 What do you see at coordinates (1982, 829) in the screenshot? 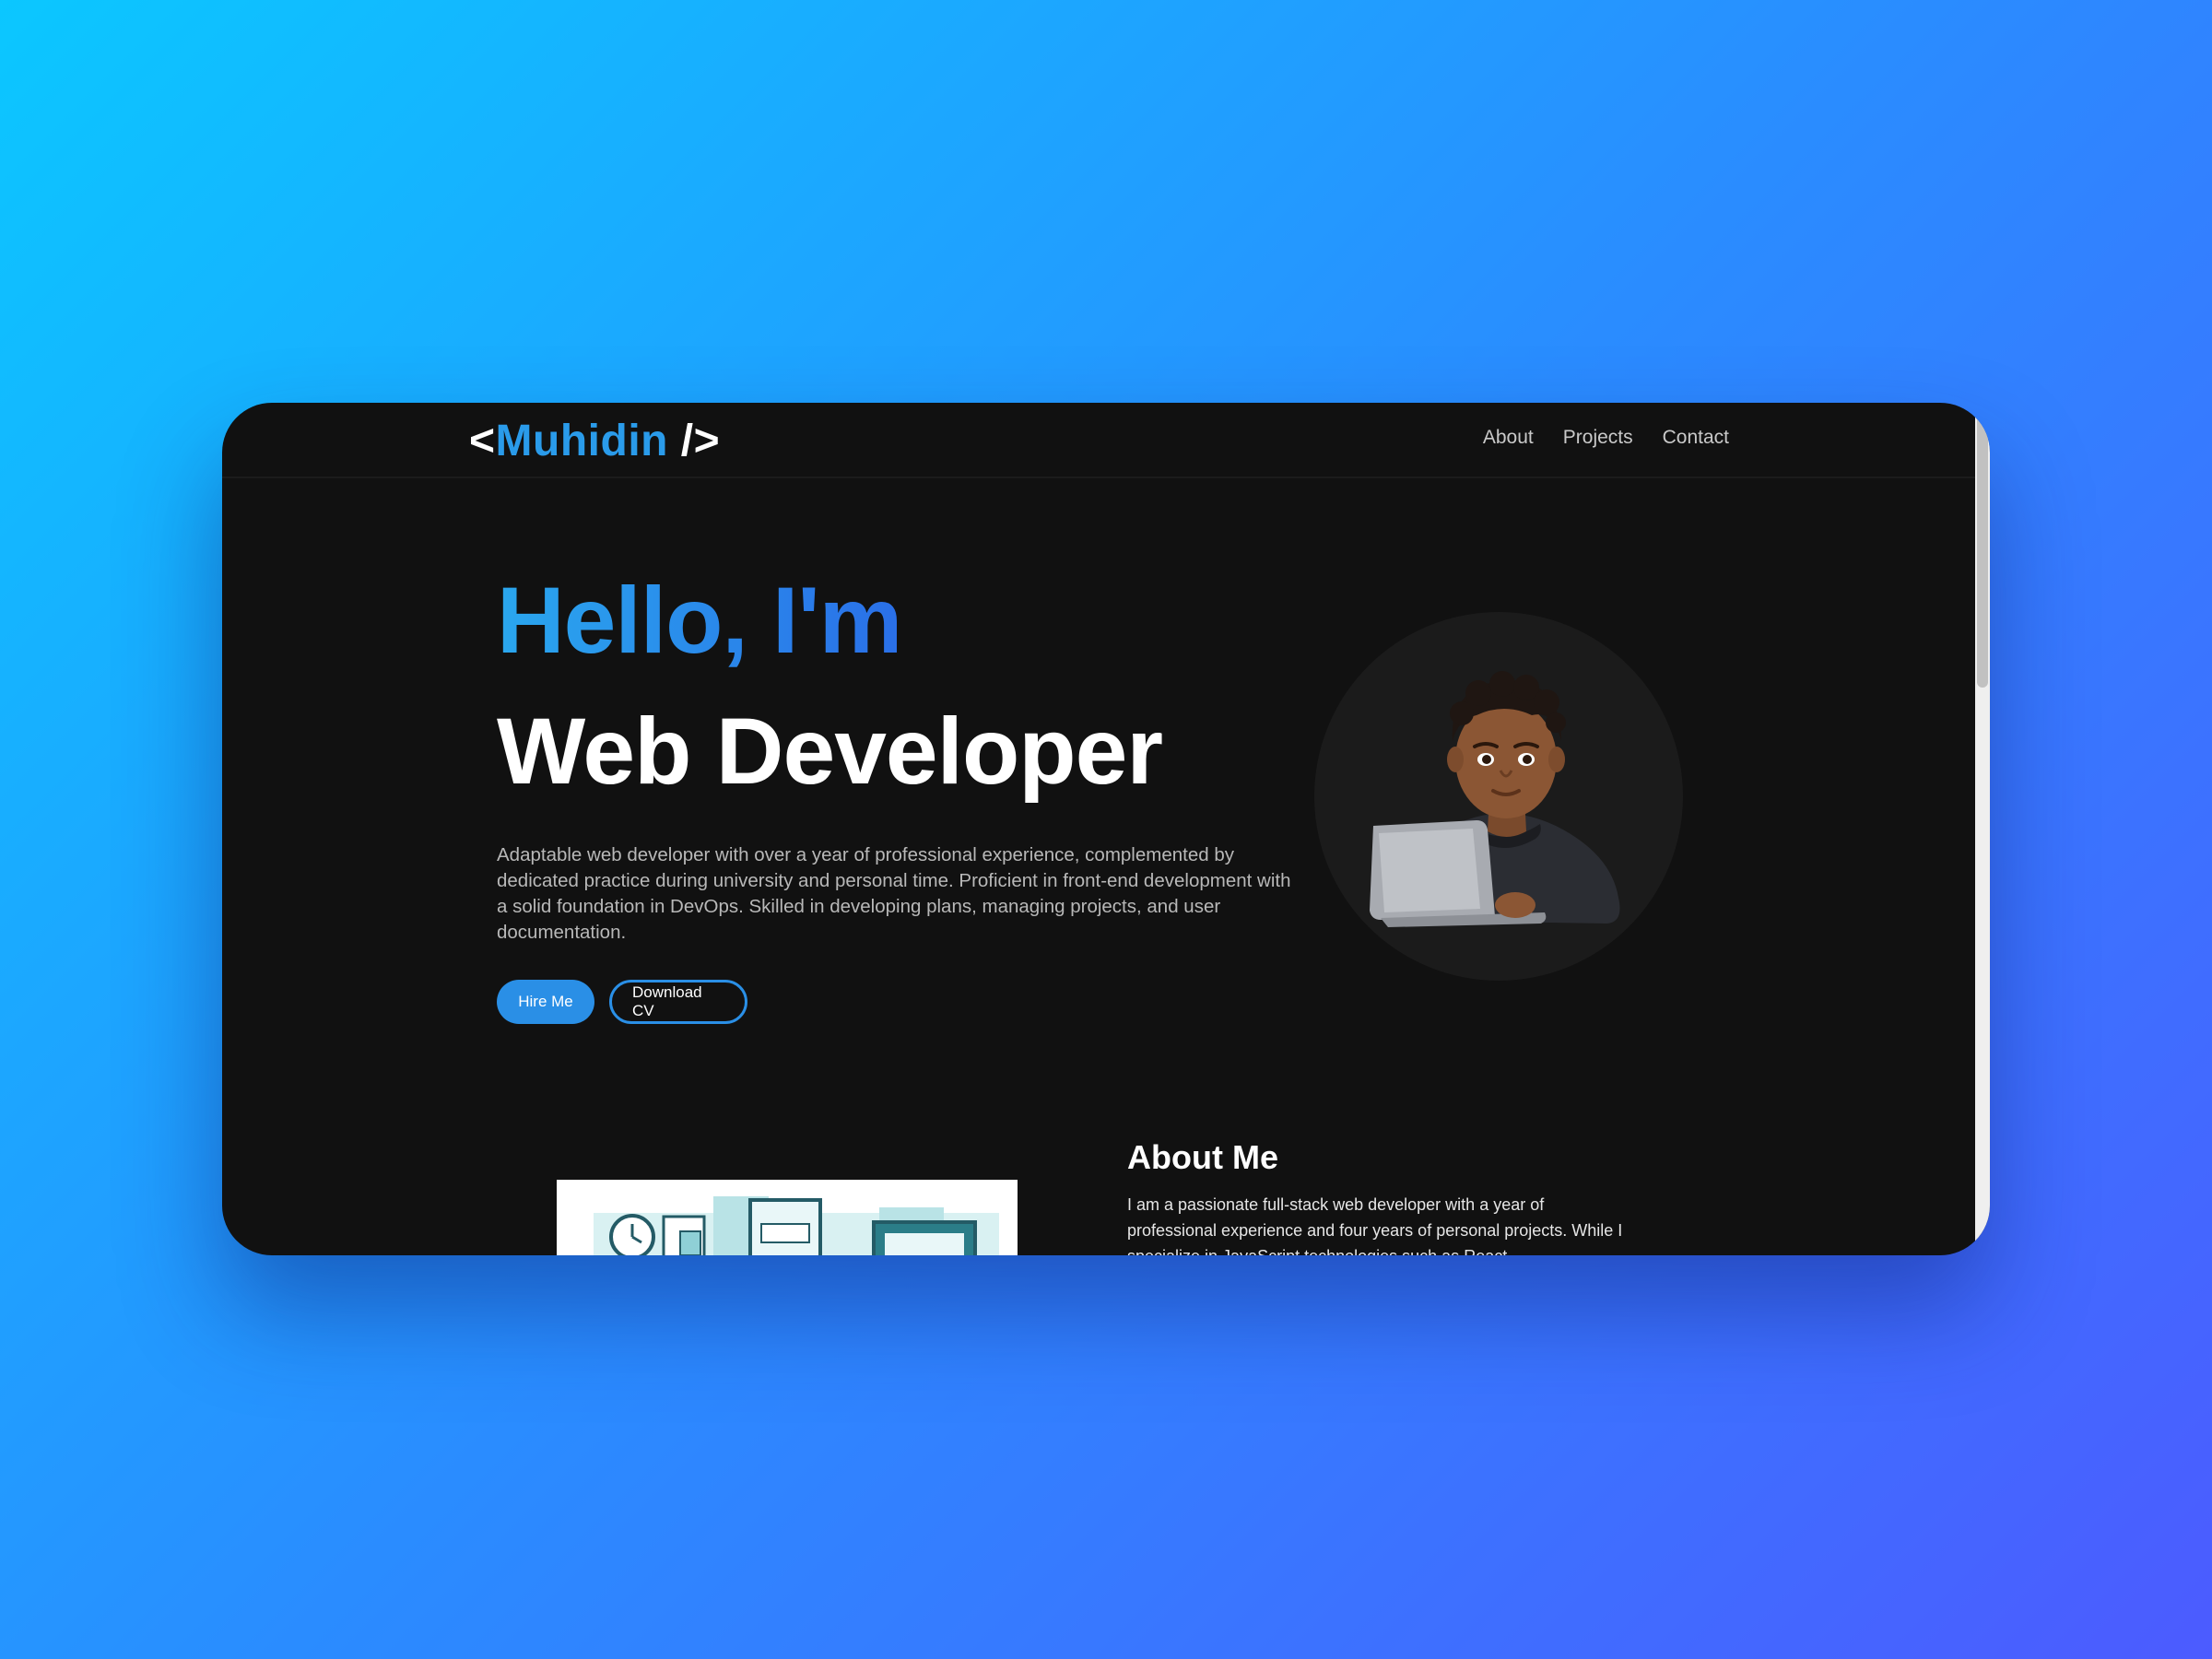
I see `page-scrollbar` at bounding box center [1982, 829].